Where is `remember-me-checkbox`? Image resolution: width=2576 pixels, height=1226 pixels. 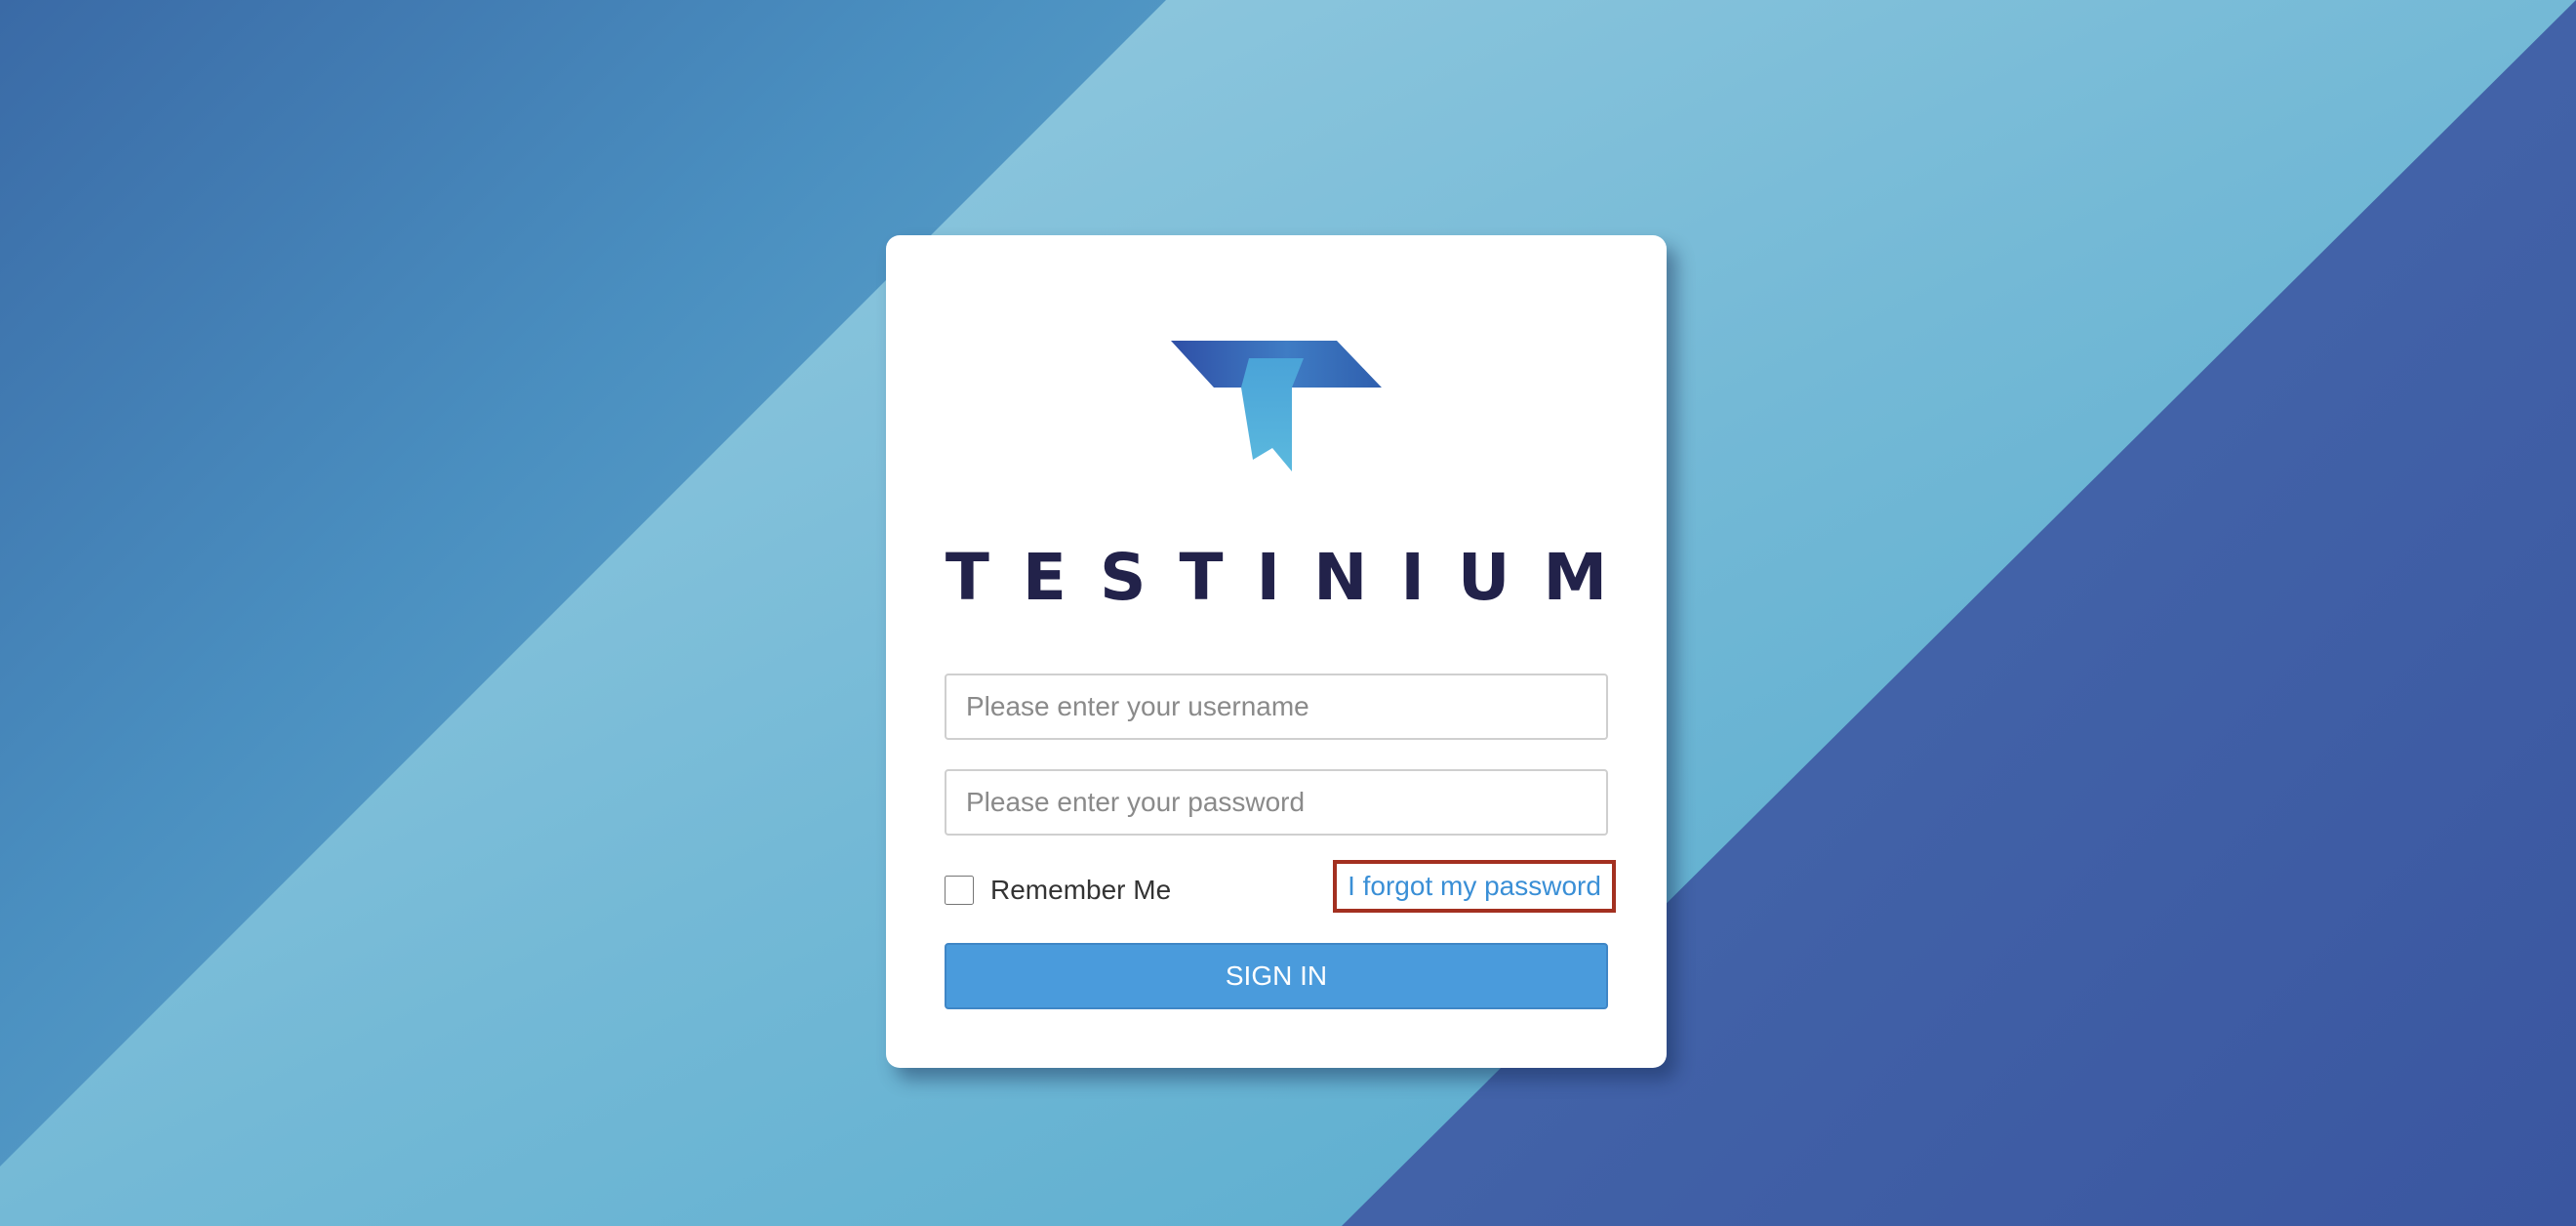
remember-me-checkbox is located at coordinates (959, 890).